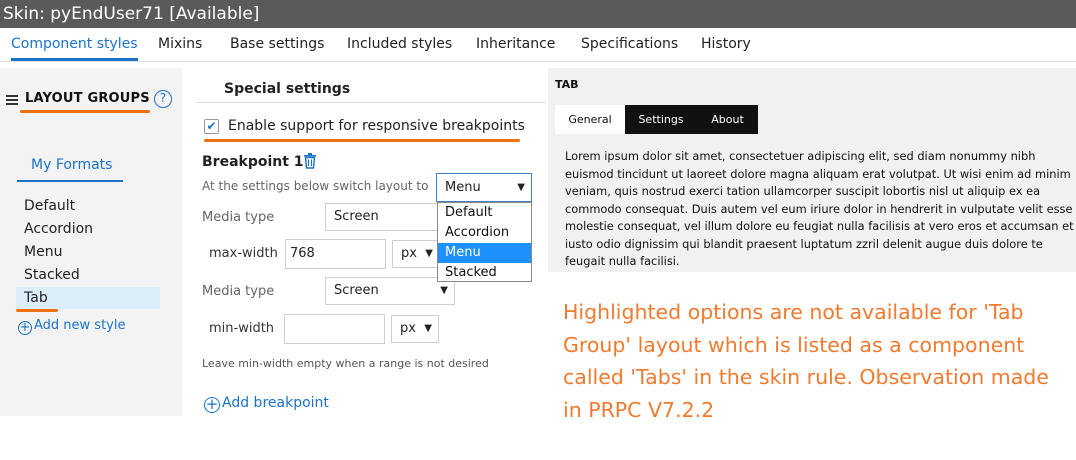  Describe the element at coordinates (315, 186) in the screenshot. I see `switch-layout-label: At the settings below switch layout to` at that location.